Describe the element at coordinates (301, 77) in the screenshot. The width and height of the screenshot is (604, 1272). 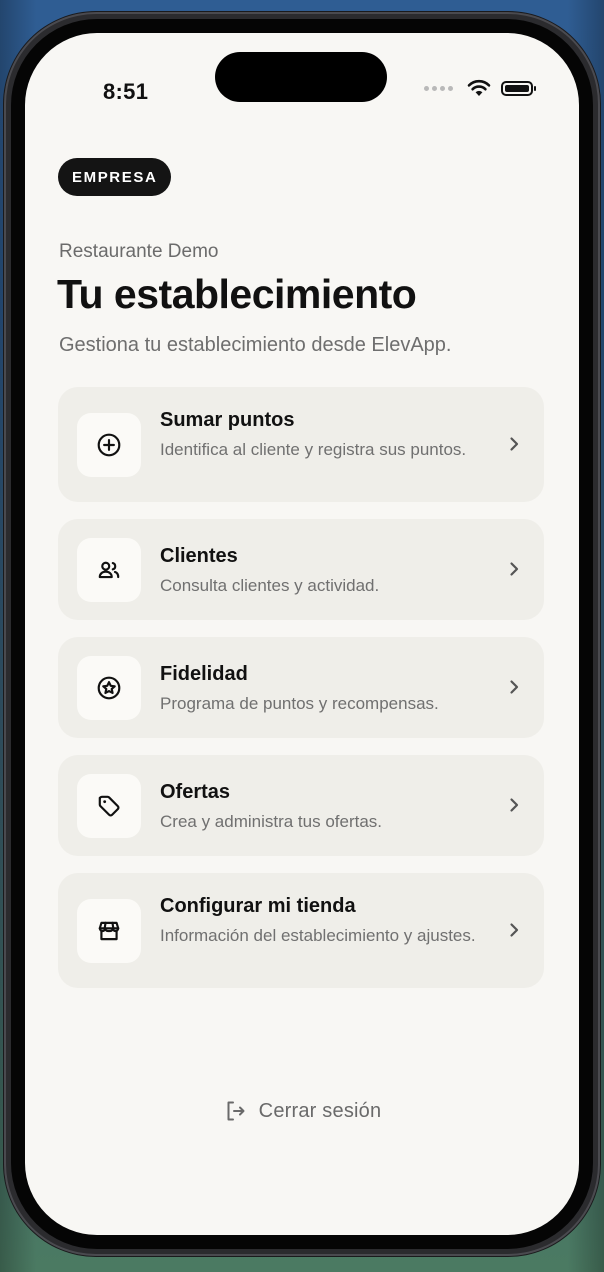
I see `dynamic-island` at that location.